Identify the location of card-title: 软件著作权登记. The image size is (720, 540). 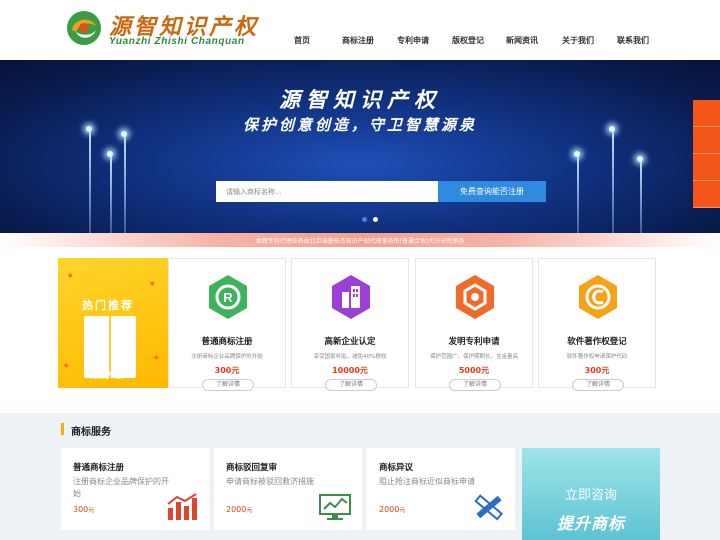
(597, 342).